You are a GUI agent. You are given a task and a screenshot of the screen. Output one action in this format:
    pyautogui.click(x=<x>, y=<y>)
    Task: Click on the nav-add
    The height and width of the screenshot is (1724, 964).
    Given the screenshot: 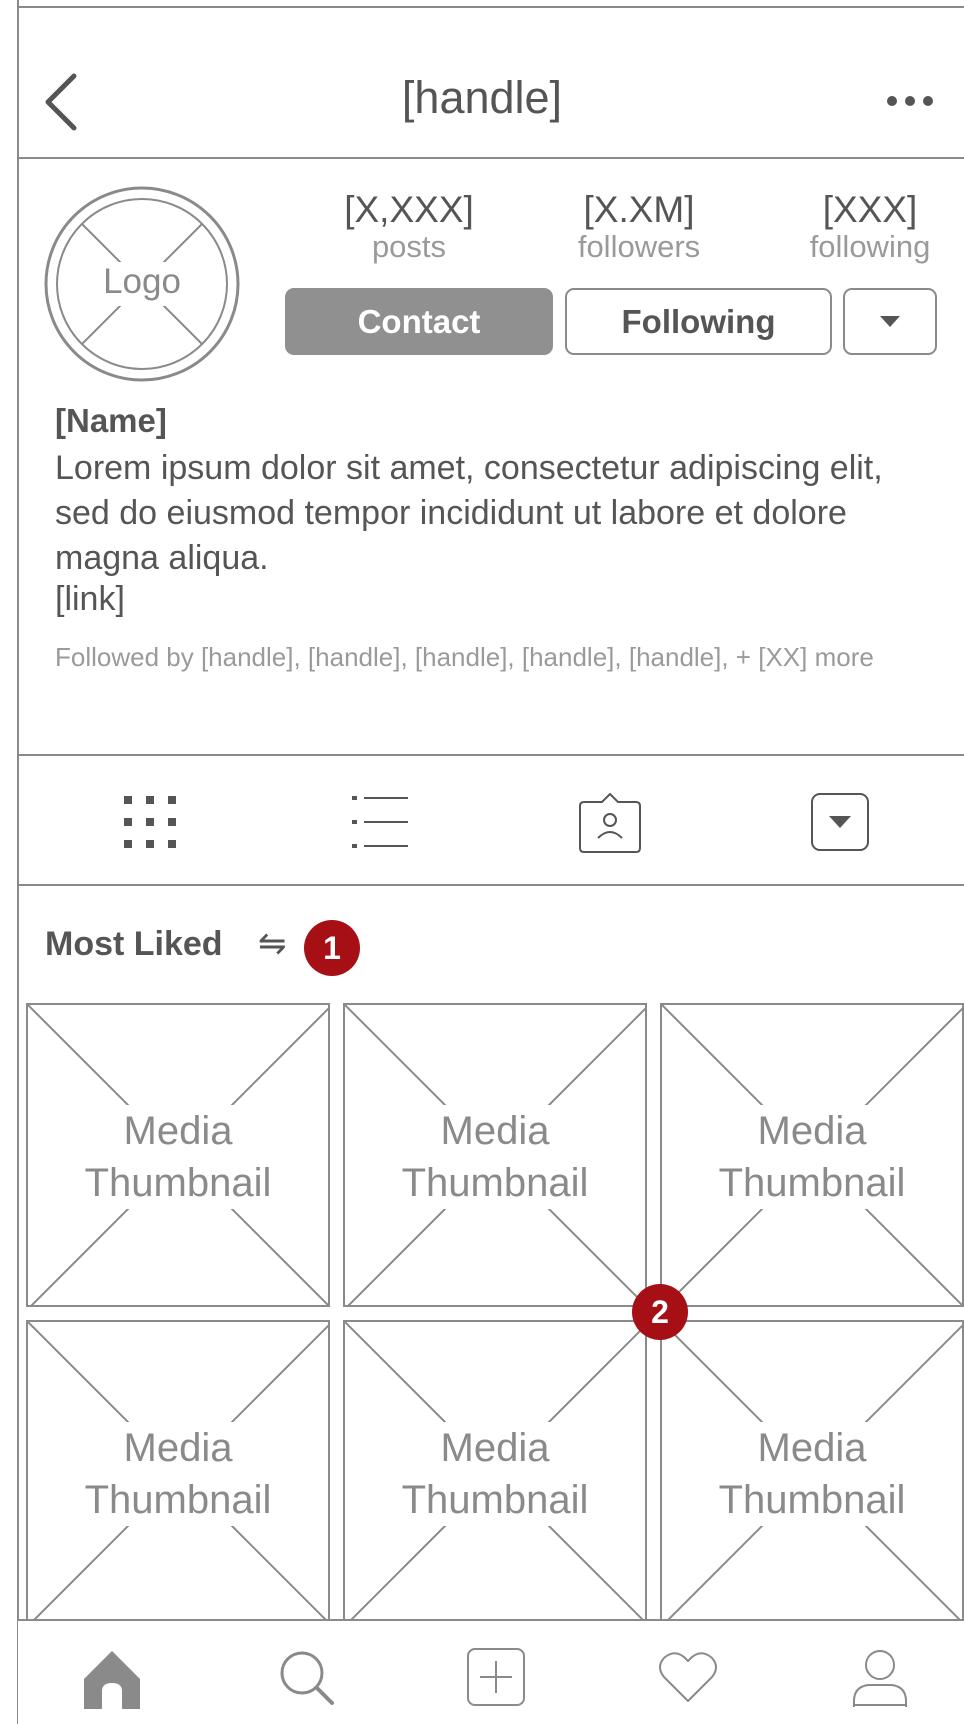 What is the action you would take?
    pyautogui.click(x=496, y=1677)
    